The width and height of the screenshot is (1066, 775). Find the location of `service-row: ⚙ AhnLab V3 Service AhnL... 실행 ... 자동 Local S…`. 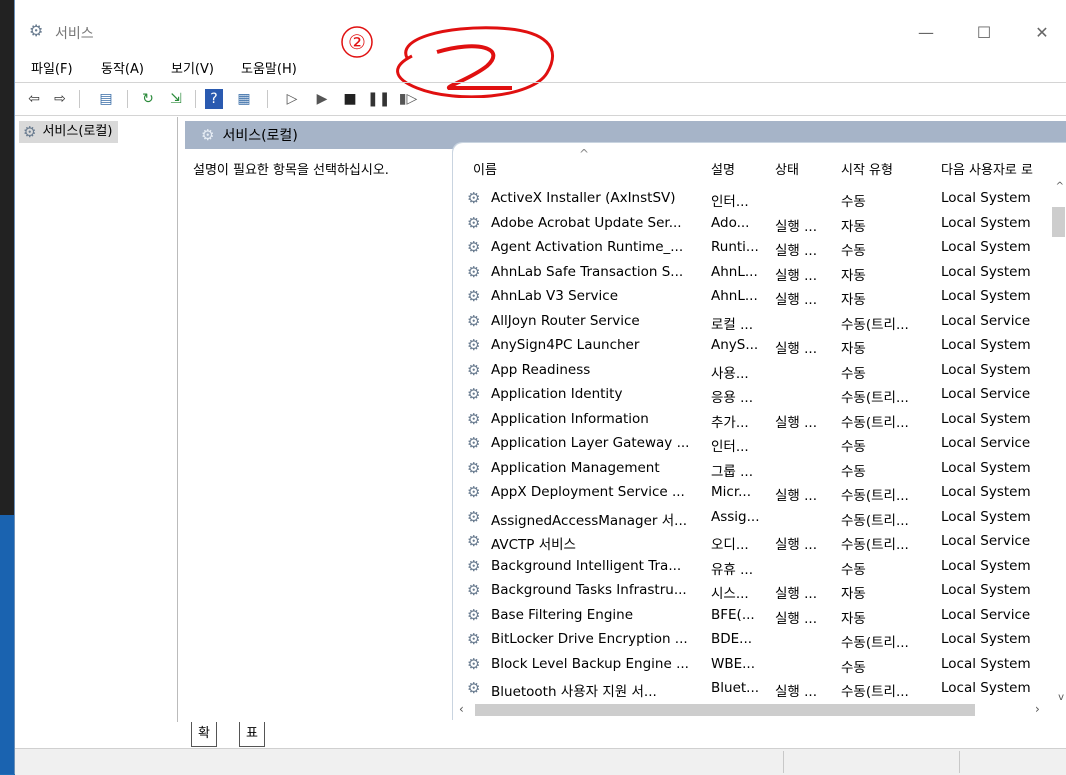

service-row: ⚙ AhnLab V3 Service AhnL... 실행 ... 자동 Local S… is located at coordinates (751, 297).